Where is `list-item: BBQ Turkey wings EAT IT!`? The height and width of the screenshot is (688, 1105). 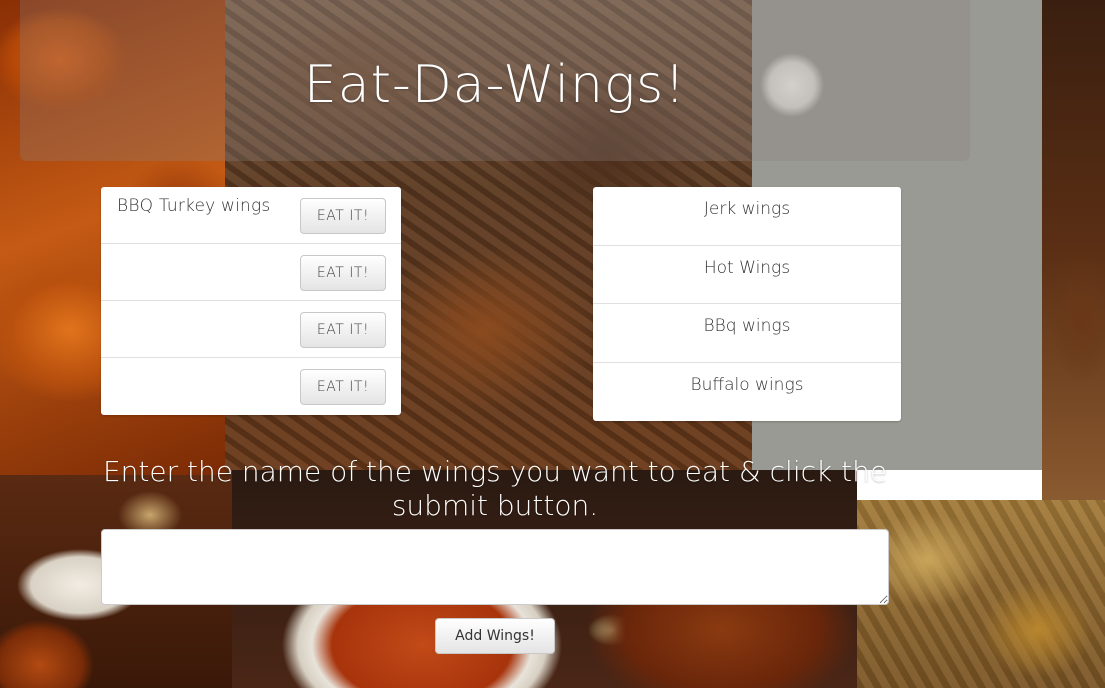 list-item: BBQ Turkey wings EAT IT! is located at coordinates (251, 215).